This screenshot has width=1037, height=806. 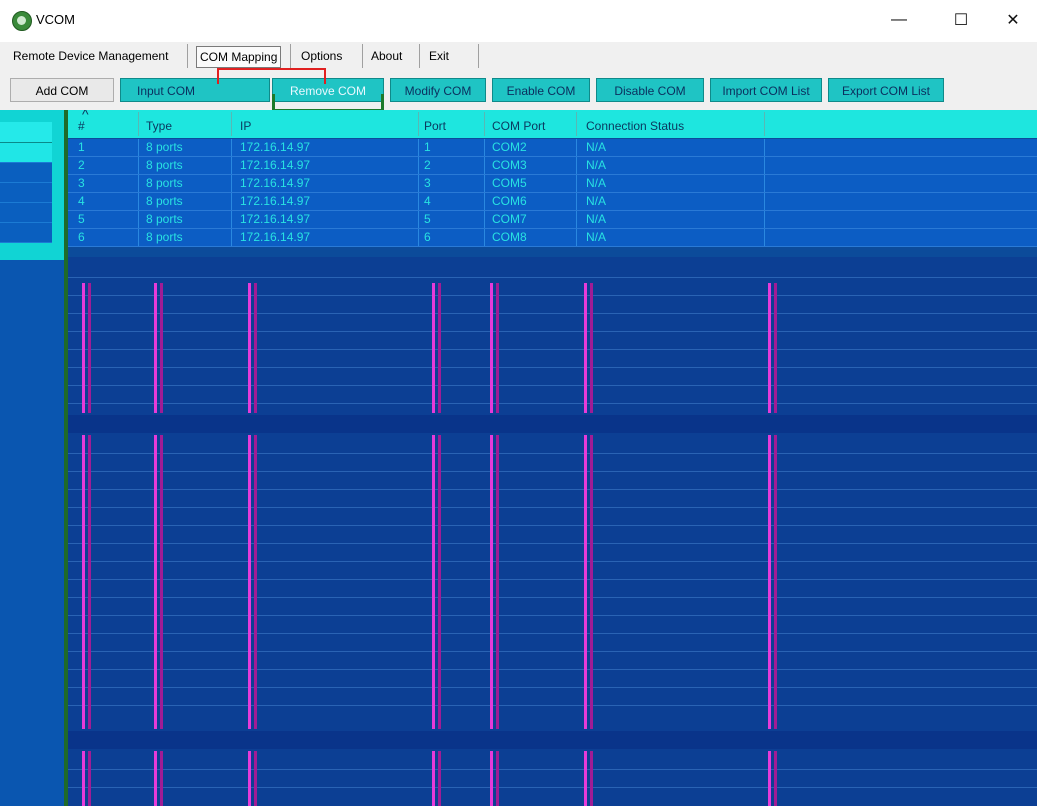 I want to click on cell-port: 6, so click(x=427, y=237).